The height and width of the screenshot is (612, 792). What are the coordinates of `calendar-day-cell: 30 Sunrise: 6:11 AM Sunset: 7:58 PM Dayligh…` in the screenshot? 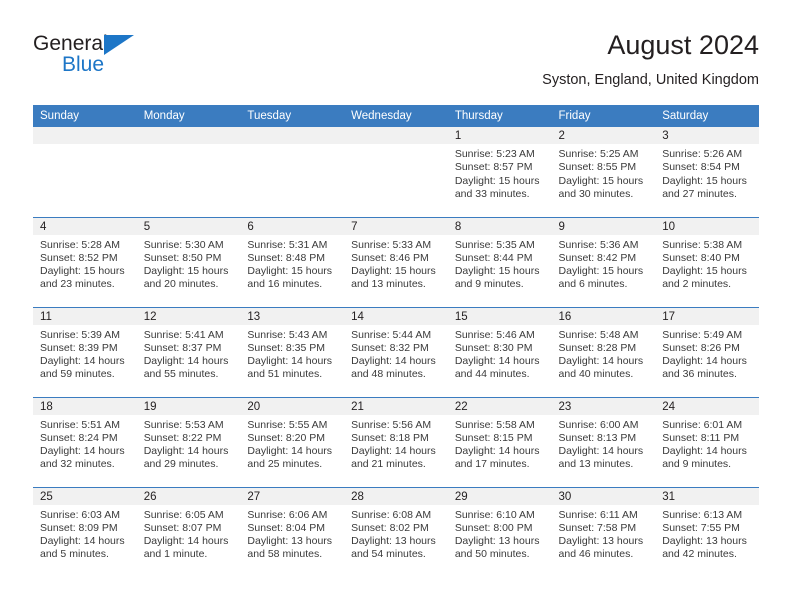 It's located at (603, 531).